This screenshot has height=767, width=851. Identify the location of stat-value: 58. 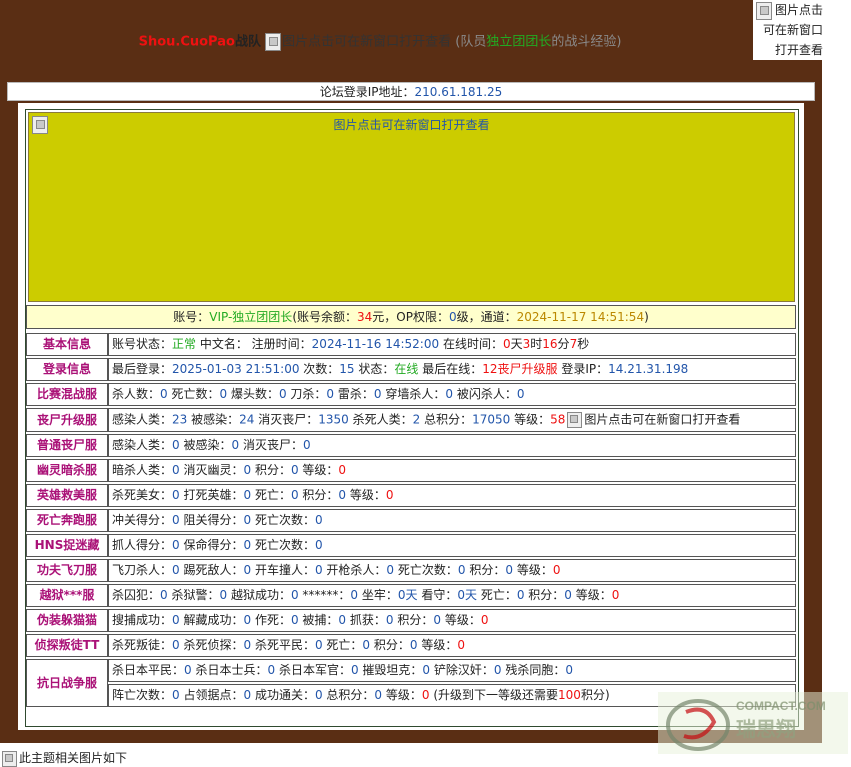
(558, 419).